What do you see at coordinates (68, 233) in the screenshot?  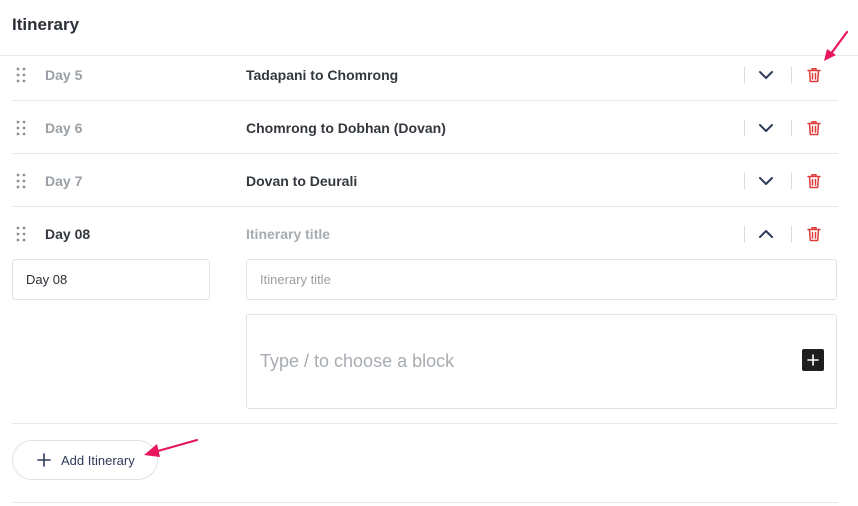 I see `day-label: Day 08` at bounding box center [68, 233].